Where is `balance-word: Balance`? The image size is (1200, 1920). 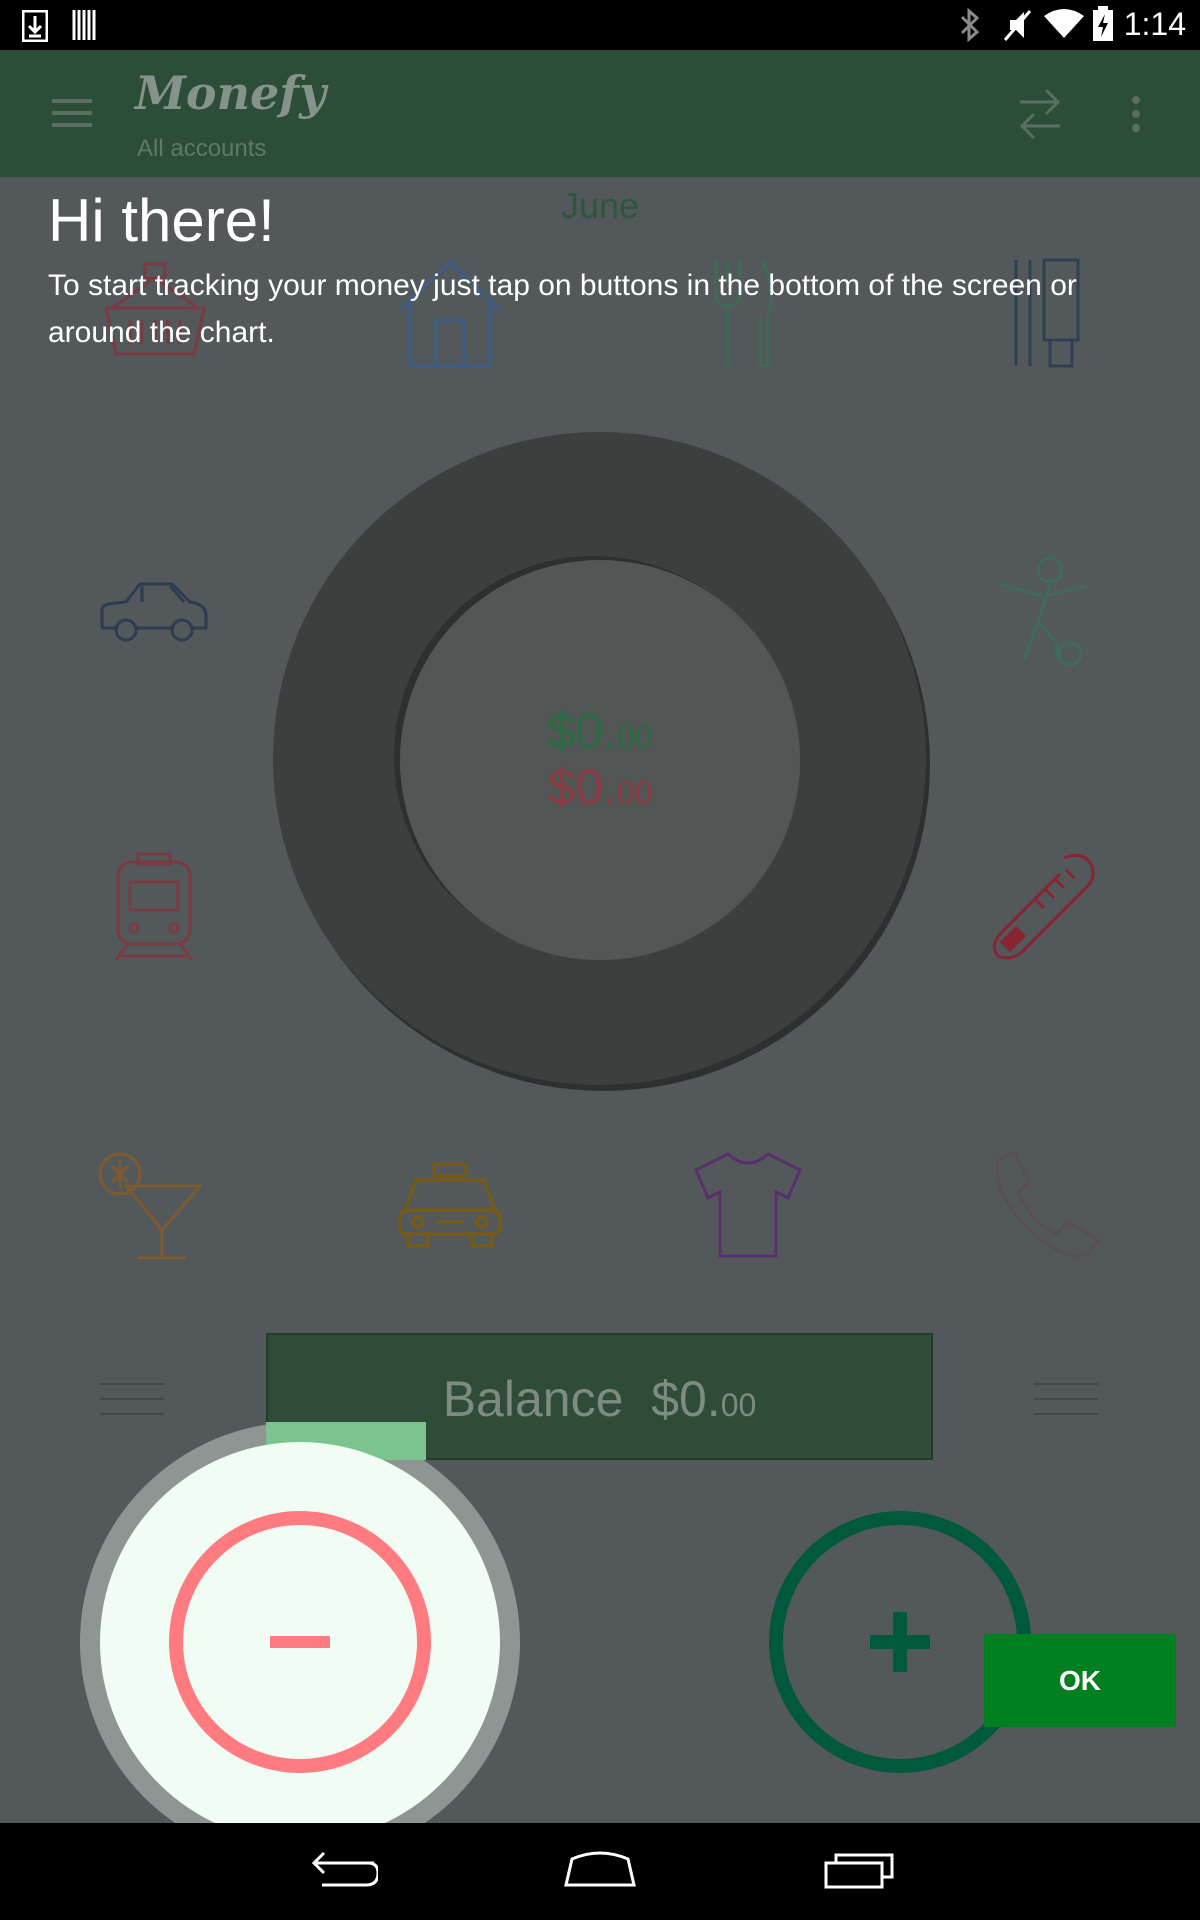 balance-word: Balance is located at coordinates (533, 1399).